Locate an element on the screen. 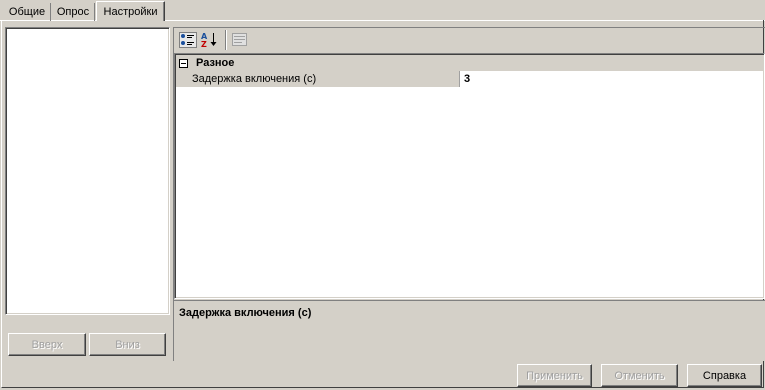 The height and width of the screenshot is (390, 765). help-button-label: Справка is located at coordinates (724, 375).